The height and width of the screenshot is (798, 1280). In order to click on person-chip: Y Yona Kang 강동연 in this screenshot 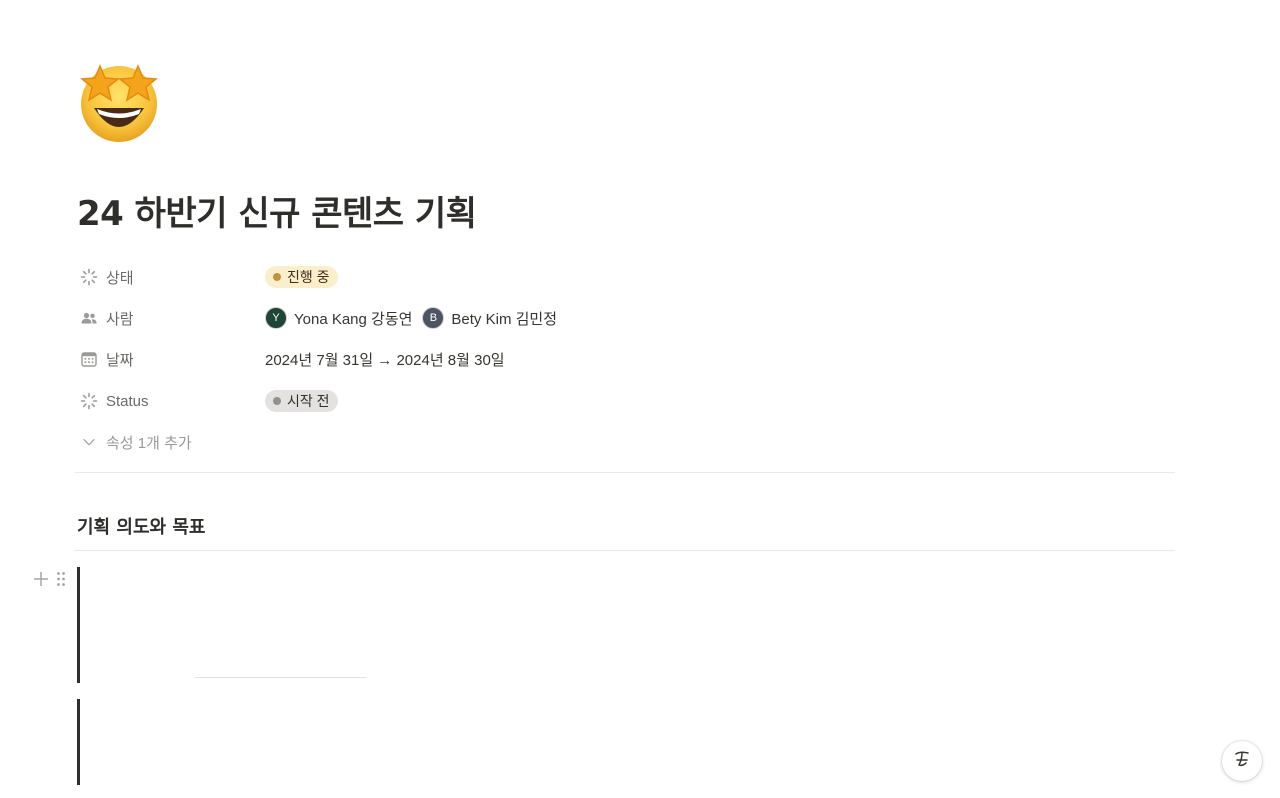, I will do `click(338, 318)`.